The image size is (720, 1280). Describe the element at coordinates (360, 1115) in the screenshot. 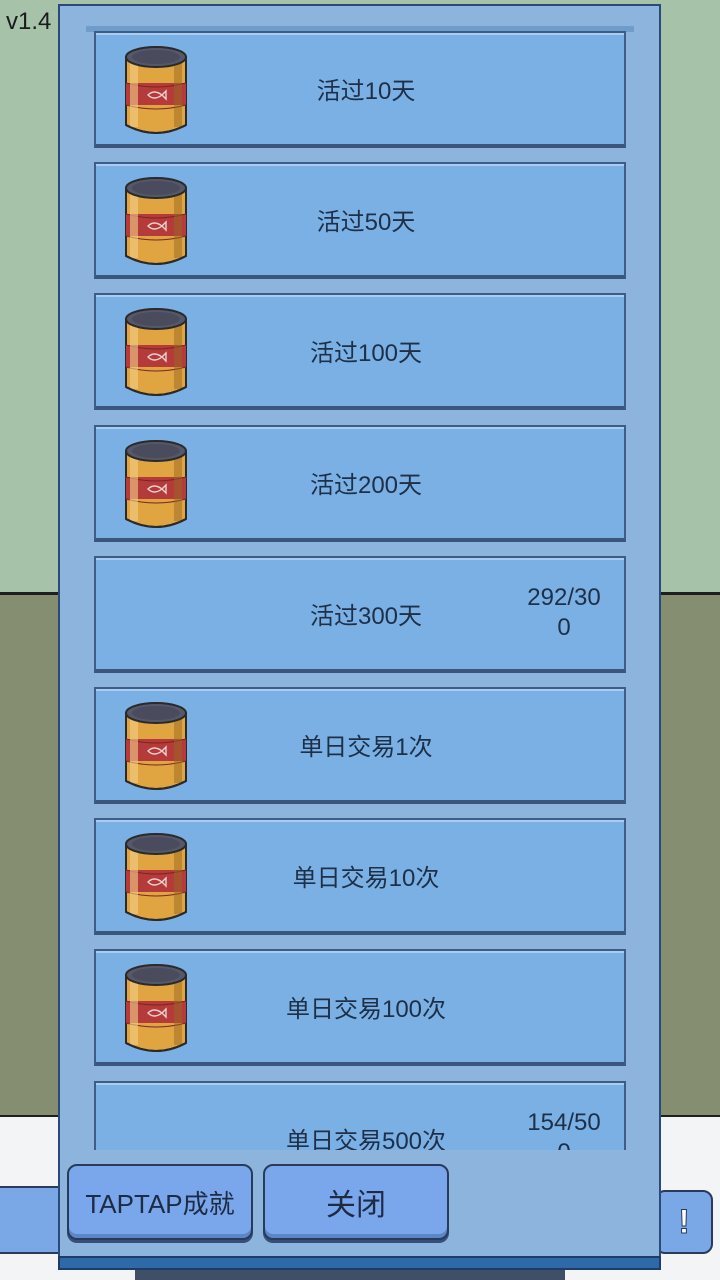

I see `achievement-item: 单日交易500次 154/500` at that location.